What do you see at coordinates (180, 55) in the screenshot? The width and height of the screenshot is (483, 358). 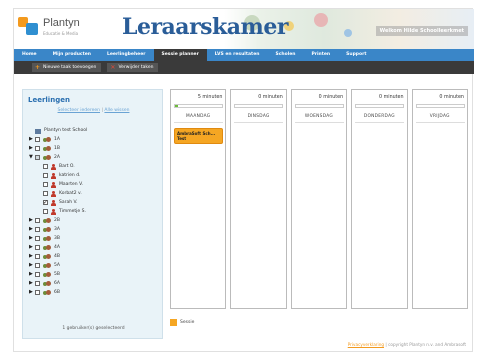 I see `nav-item-session-planner: Sessie planner` at bounding box center [180, 55].